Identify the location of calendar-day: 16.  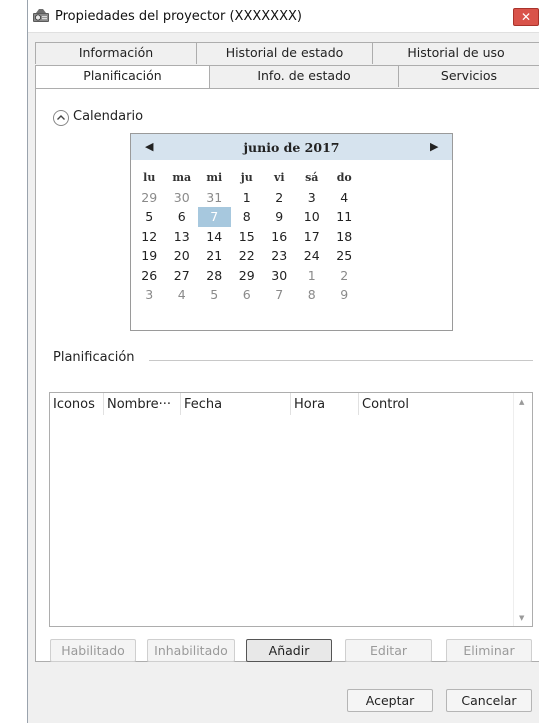
(279, 237).